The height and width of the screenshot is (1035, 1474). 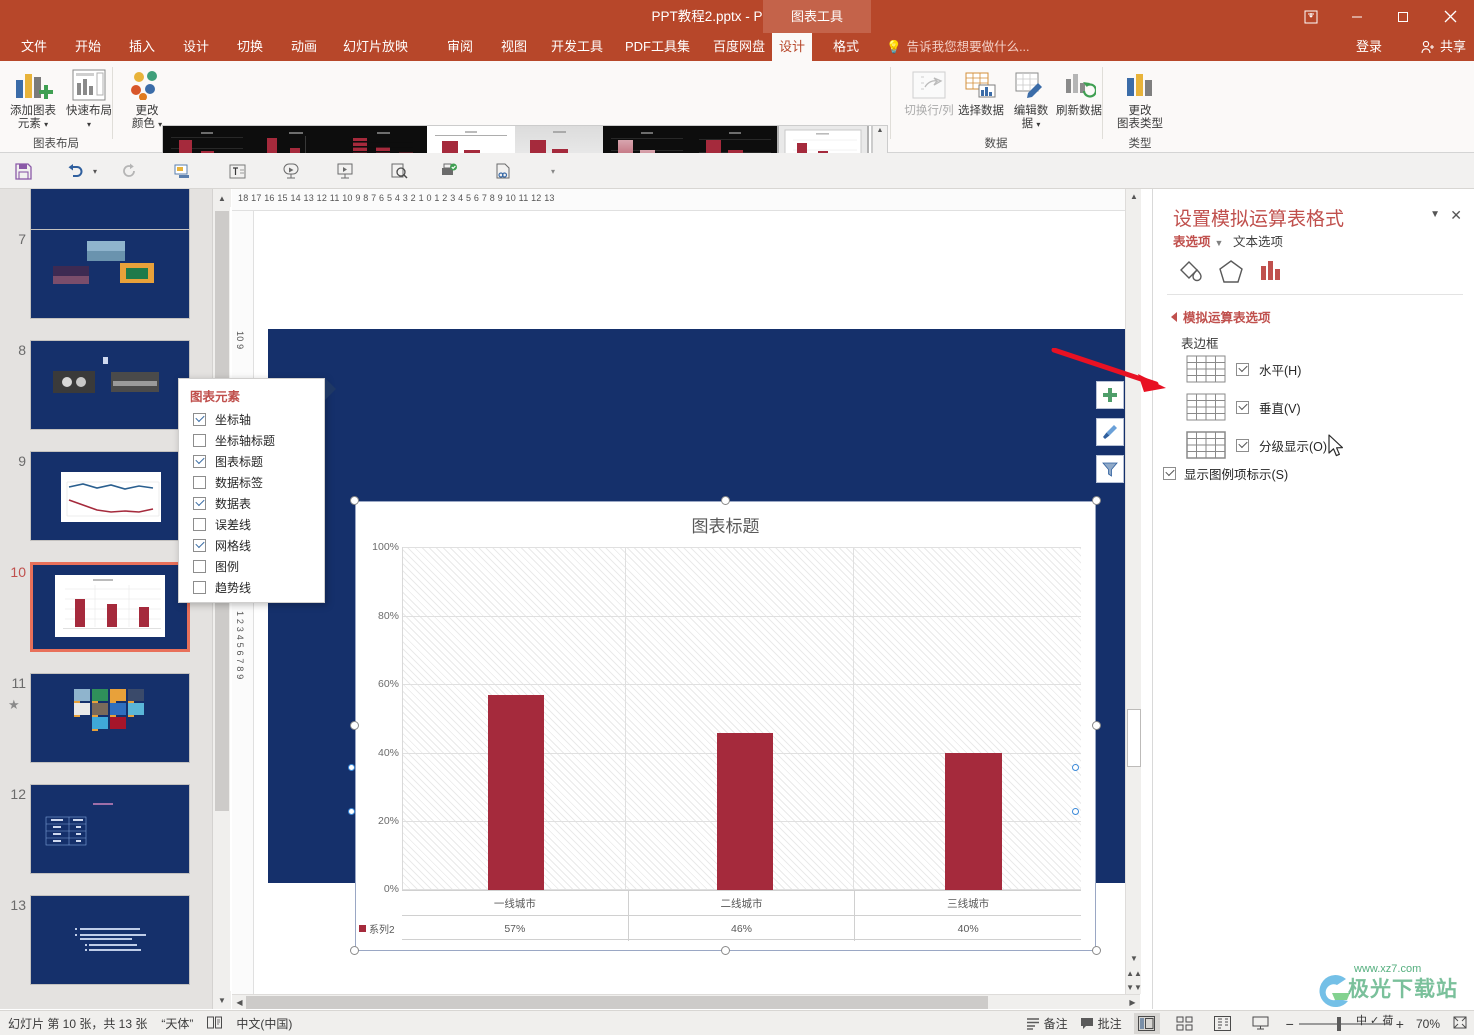 I want to click on chart-element-trendline: 趋势线, so click(x=255, y=587).